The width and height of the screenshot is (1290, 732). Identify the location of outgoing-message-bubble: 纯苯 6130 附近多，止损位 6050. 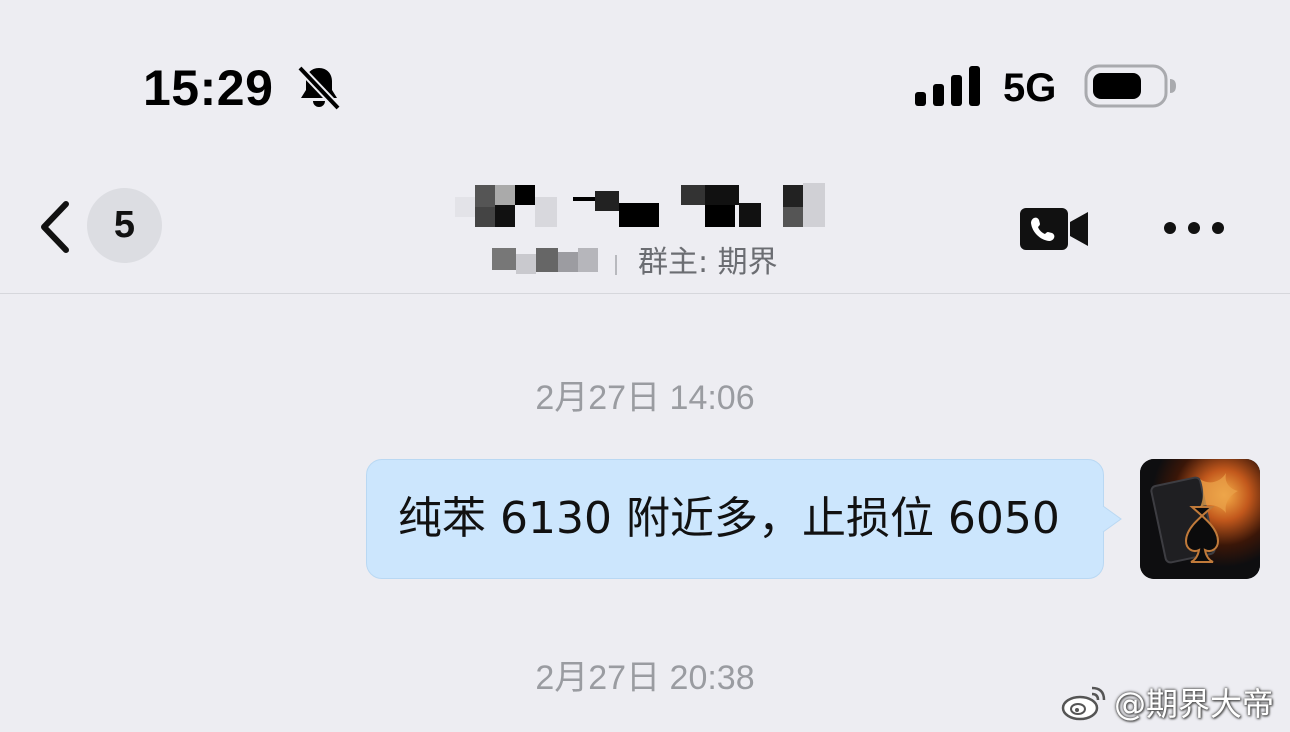
(735, 519).